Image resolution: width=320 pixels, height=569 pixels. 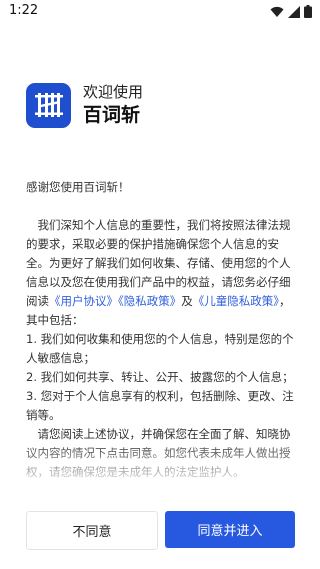 I want to click on welcome-text: 欢迎使用, so click(x=113, y=92).